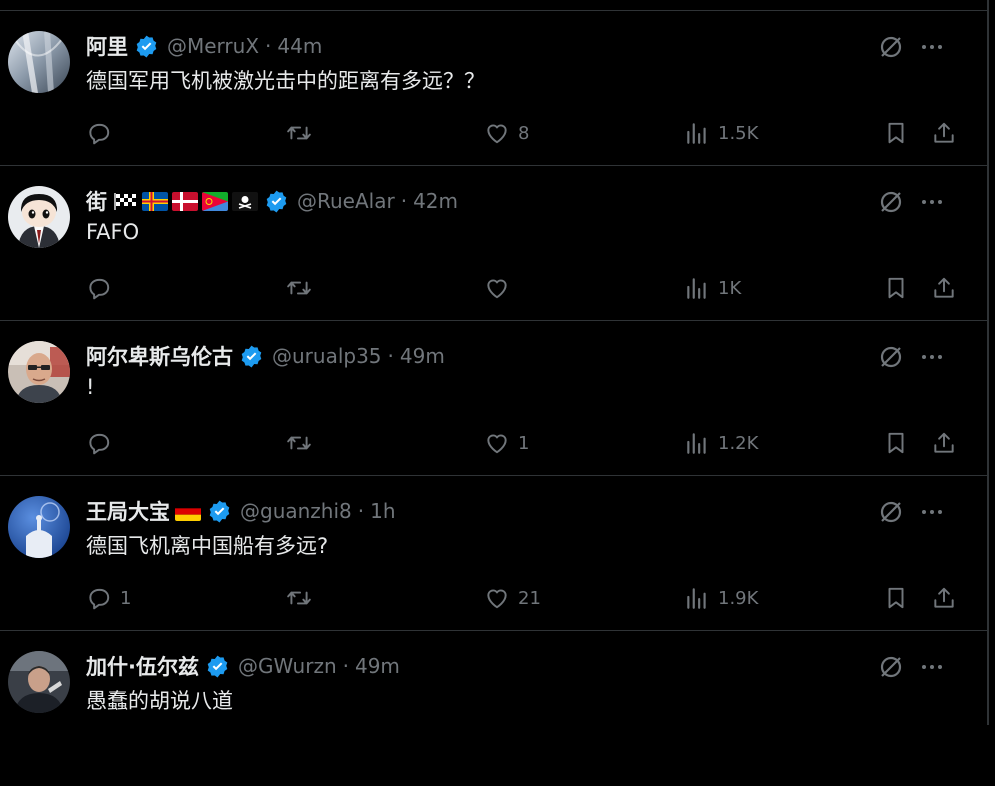 The height and width of the screenshot is (786, 995). I want to click on timestamp: 42m, so click(435, 201).